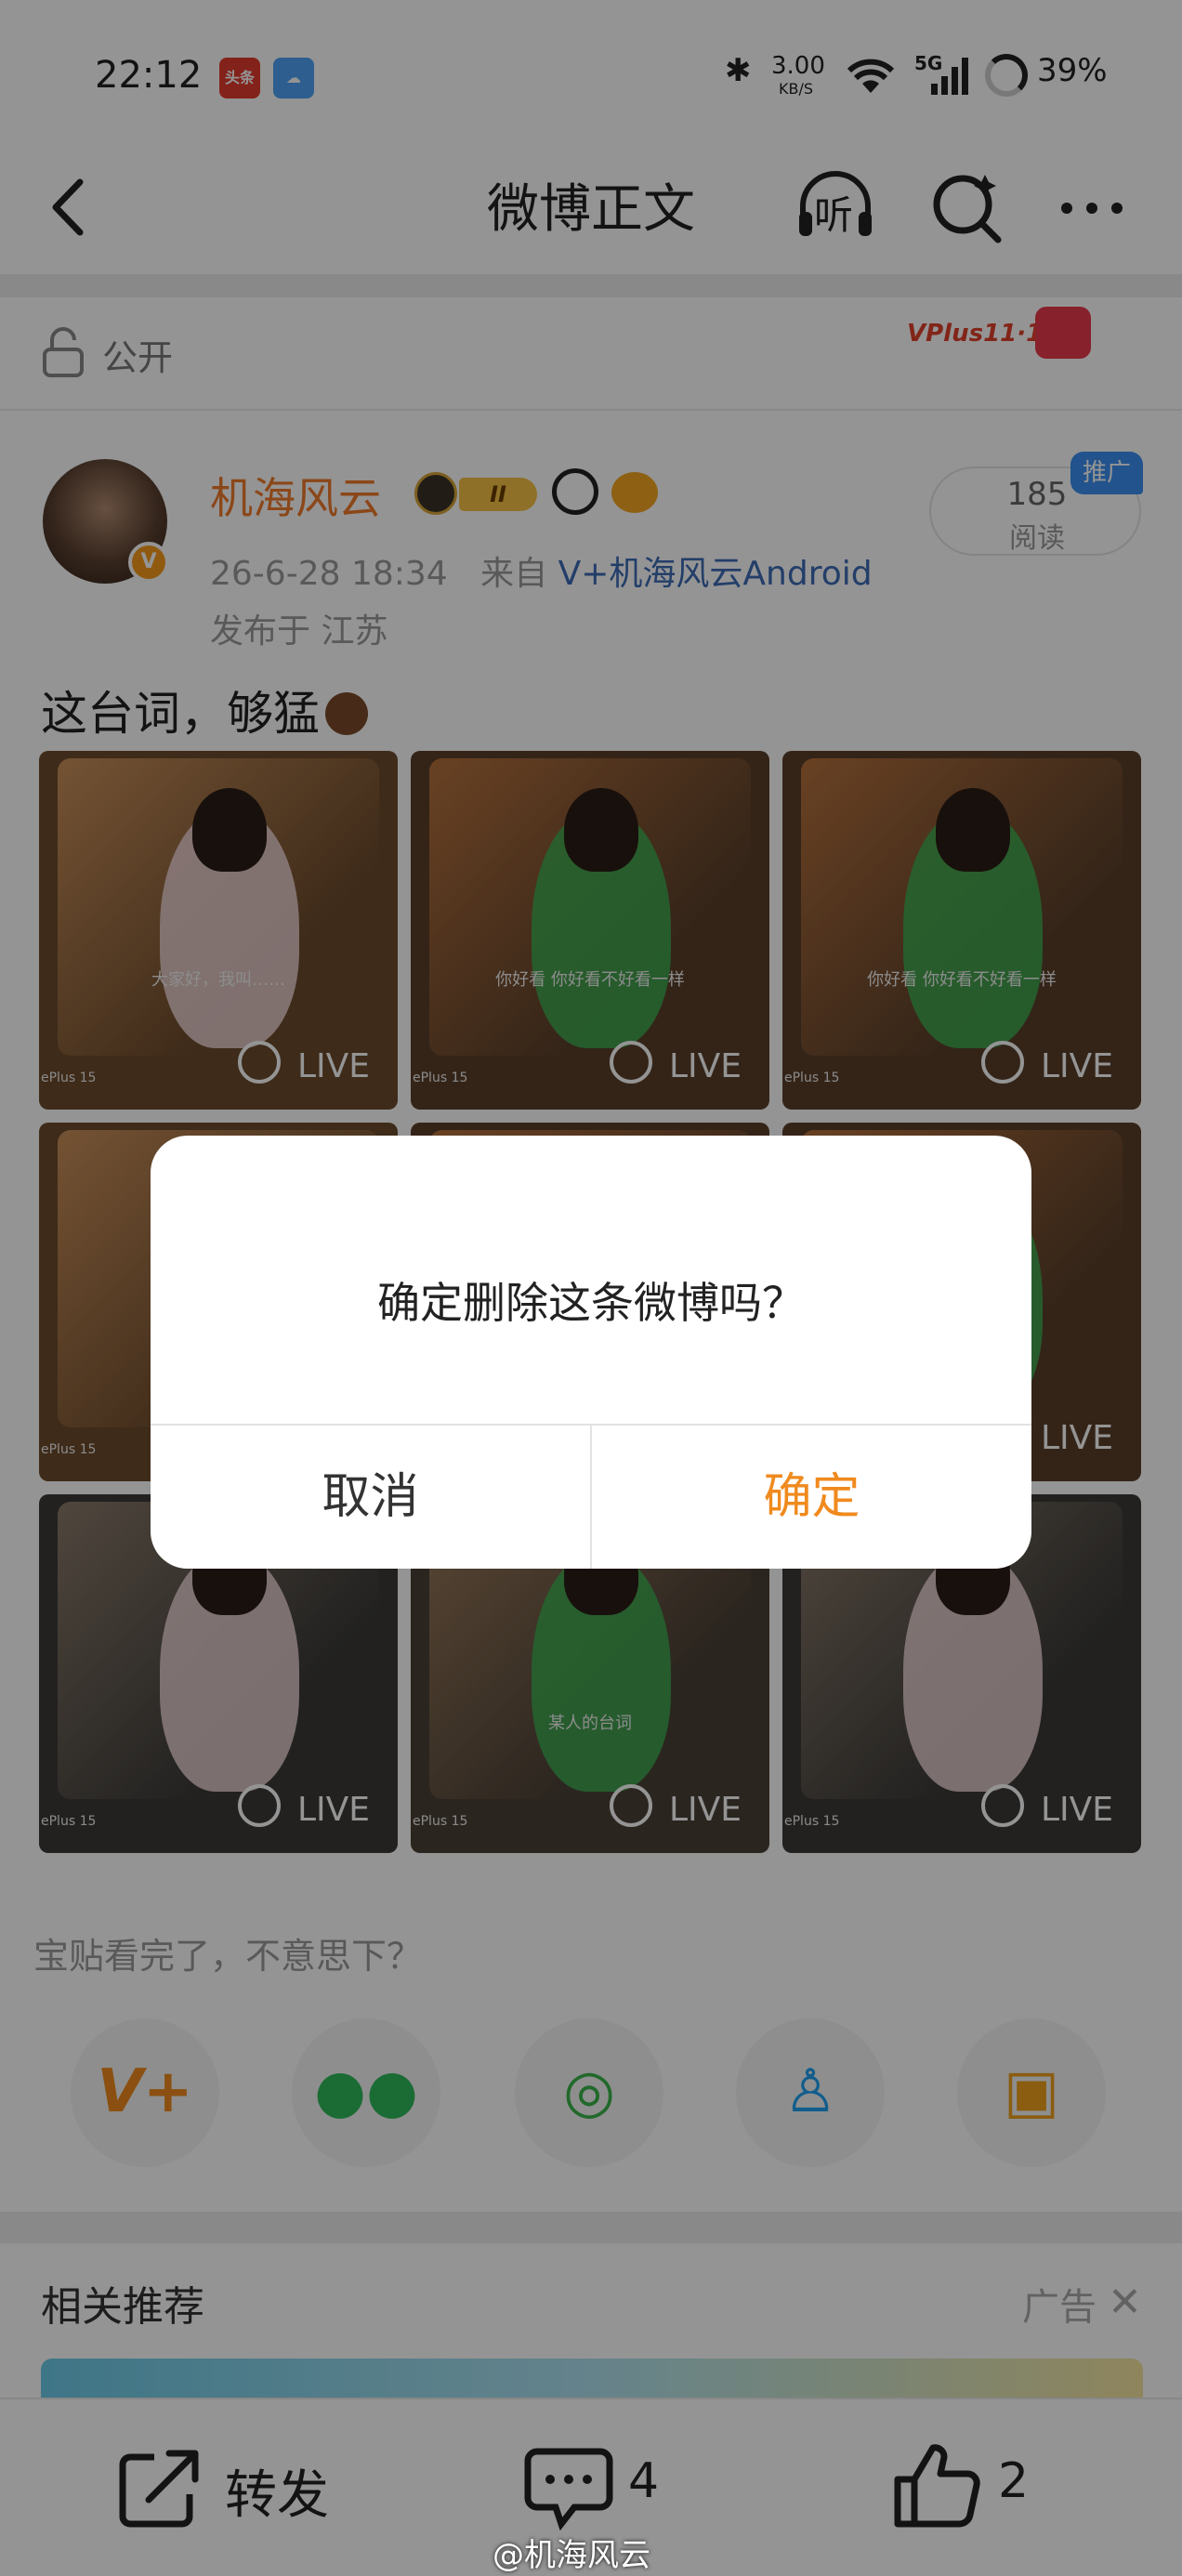 This screenshot has height=2576, width=1182. Describe the element at coordinates (370, 1497) in the screenshot. I see `cancel-button: 取消` at that location.